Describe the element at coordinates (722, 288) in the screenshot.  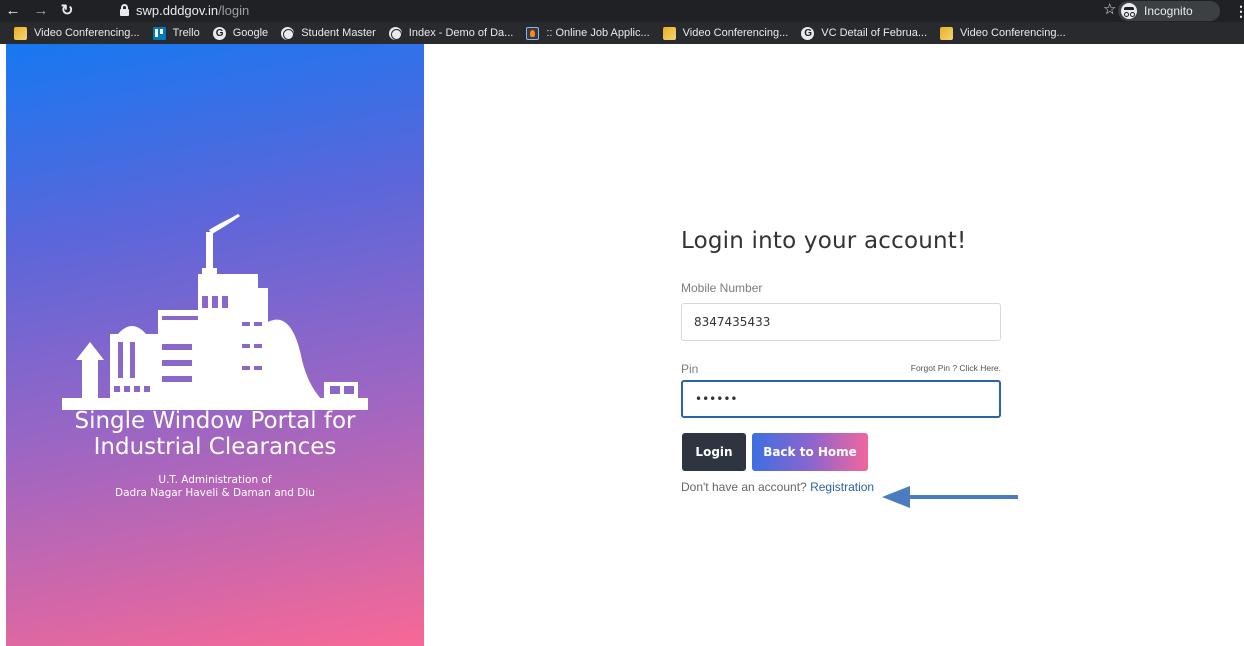
I see `mobile-number-label: Mobile Number` at that location.